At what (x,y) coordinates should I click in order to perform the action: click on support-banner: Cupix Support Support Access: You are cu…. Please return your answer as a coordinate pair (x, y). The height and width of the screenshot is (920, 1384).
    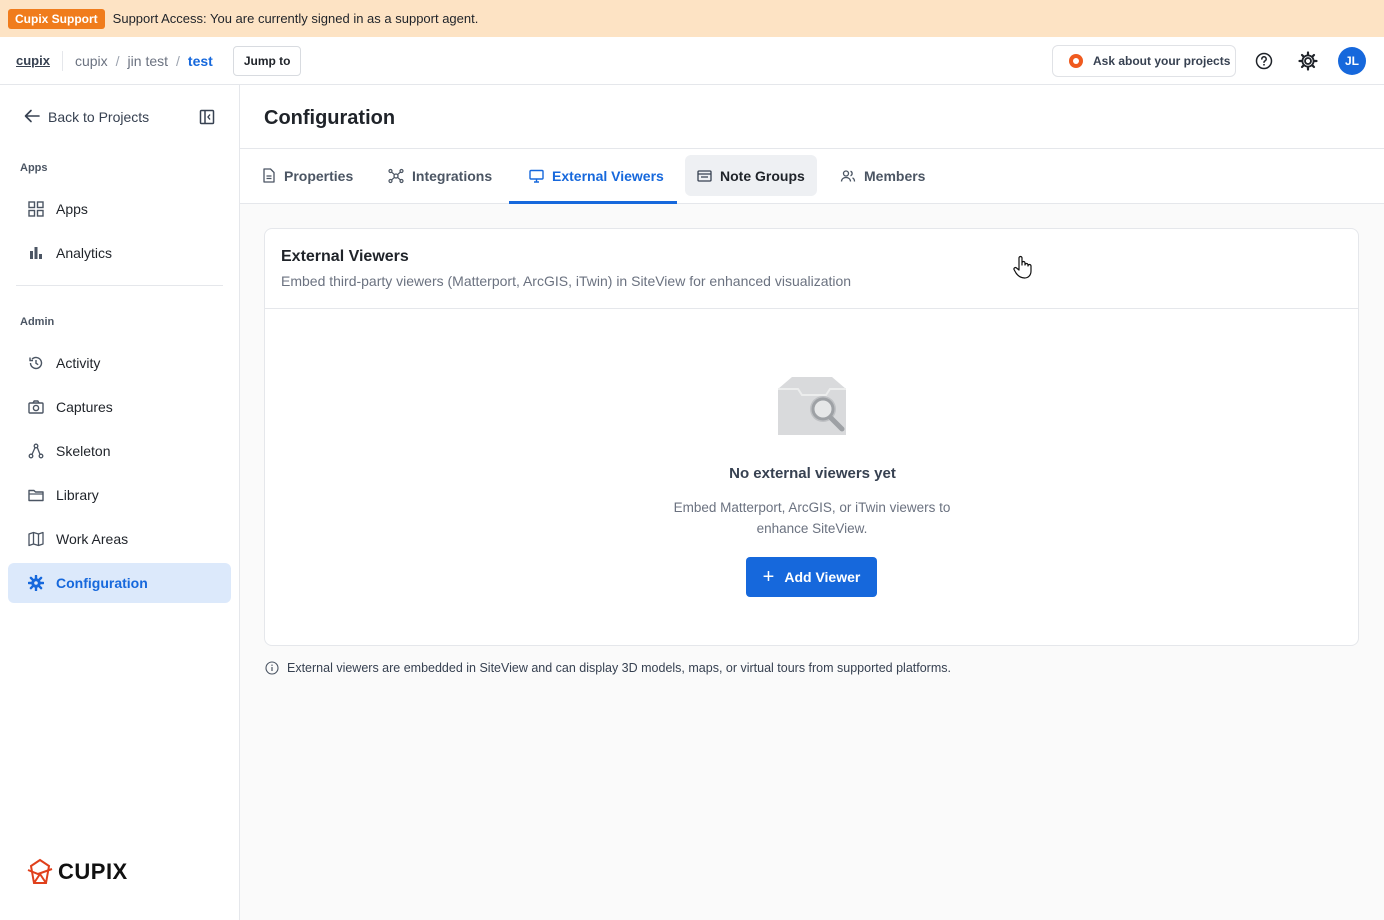
    Looking at the image, I should click on (692, 18).